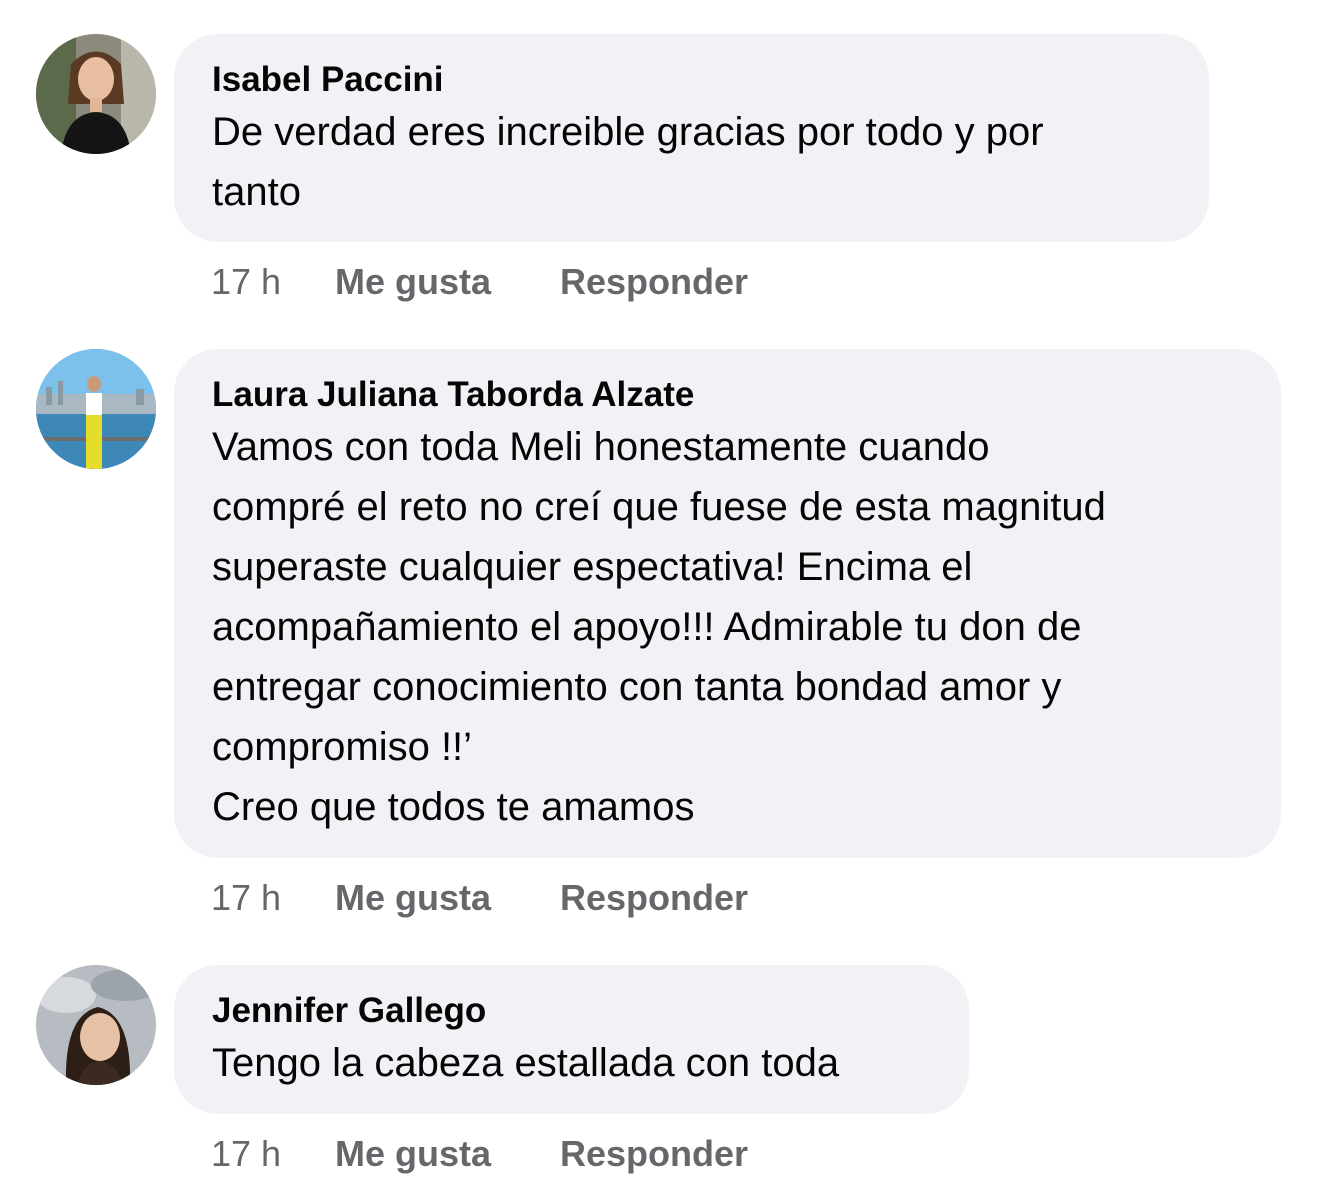 The image size is (1320, 1179). I want to click on comment-text-line: tanto, so click(256, 192).